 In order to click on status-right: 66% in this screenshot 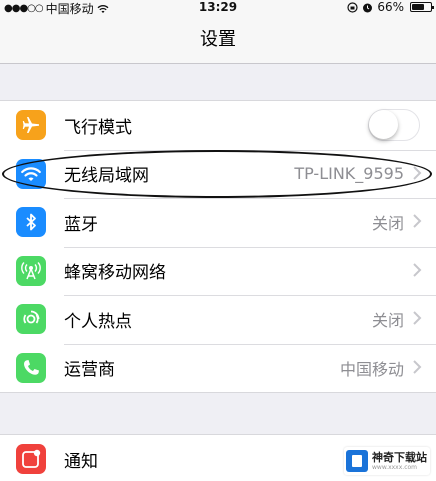, I will do `click(390, 7)`.